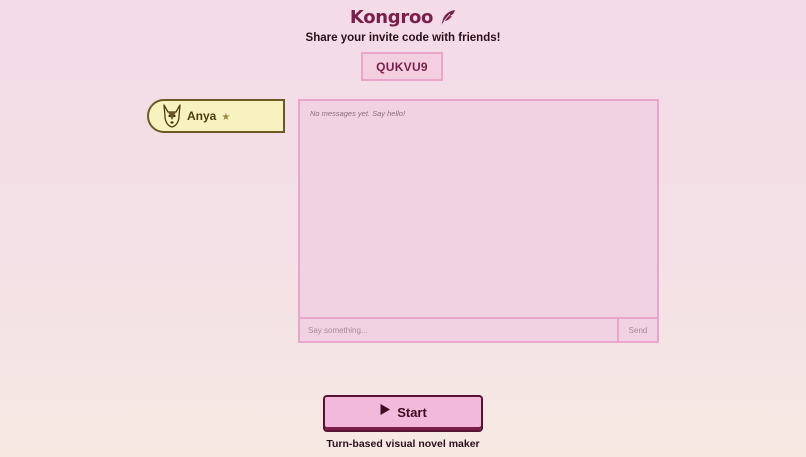  Describe the element at coordinates (385, 412) in the screenshot. I see `play-icon` at that location.